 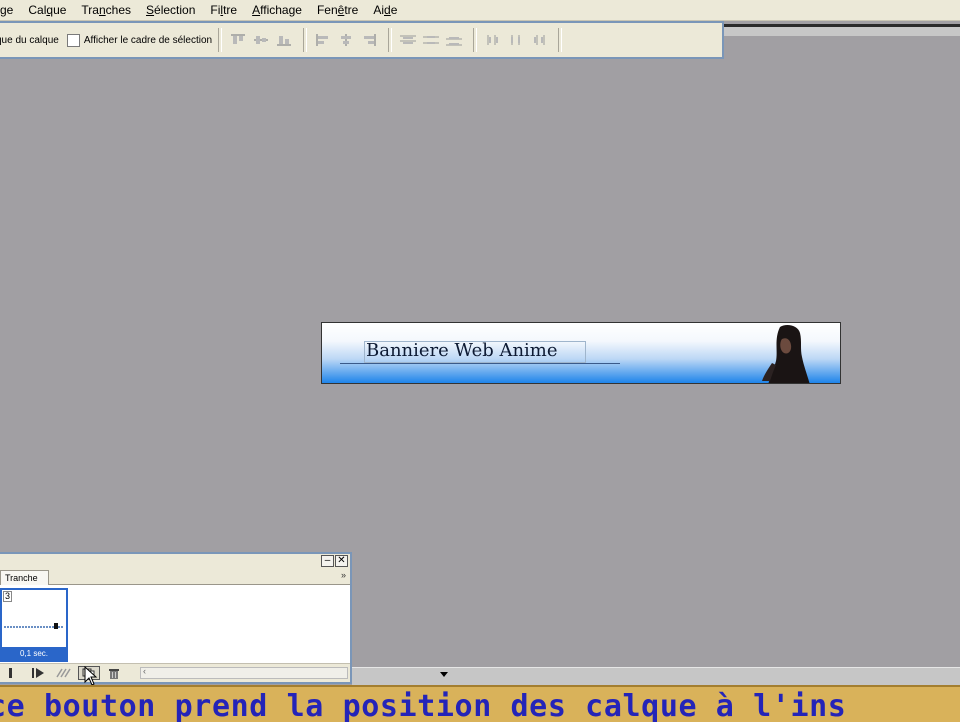 I want to click on tab-tranche: Tranche, so click(x=24, y=577).